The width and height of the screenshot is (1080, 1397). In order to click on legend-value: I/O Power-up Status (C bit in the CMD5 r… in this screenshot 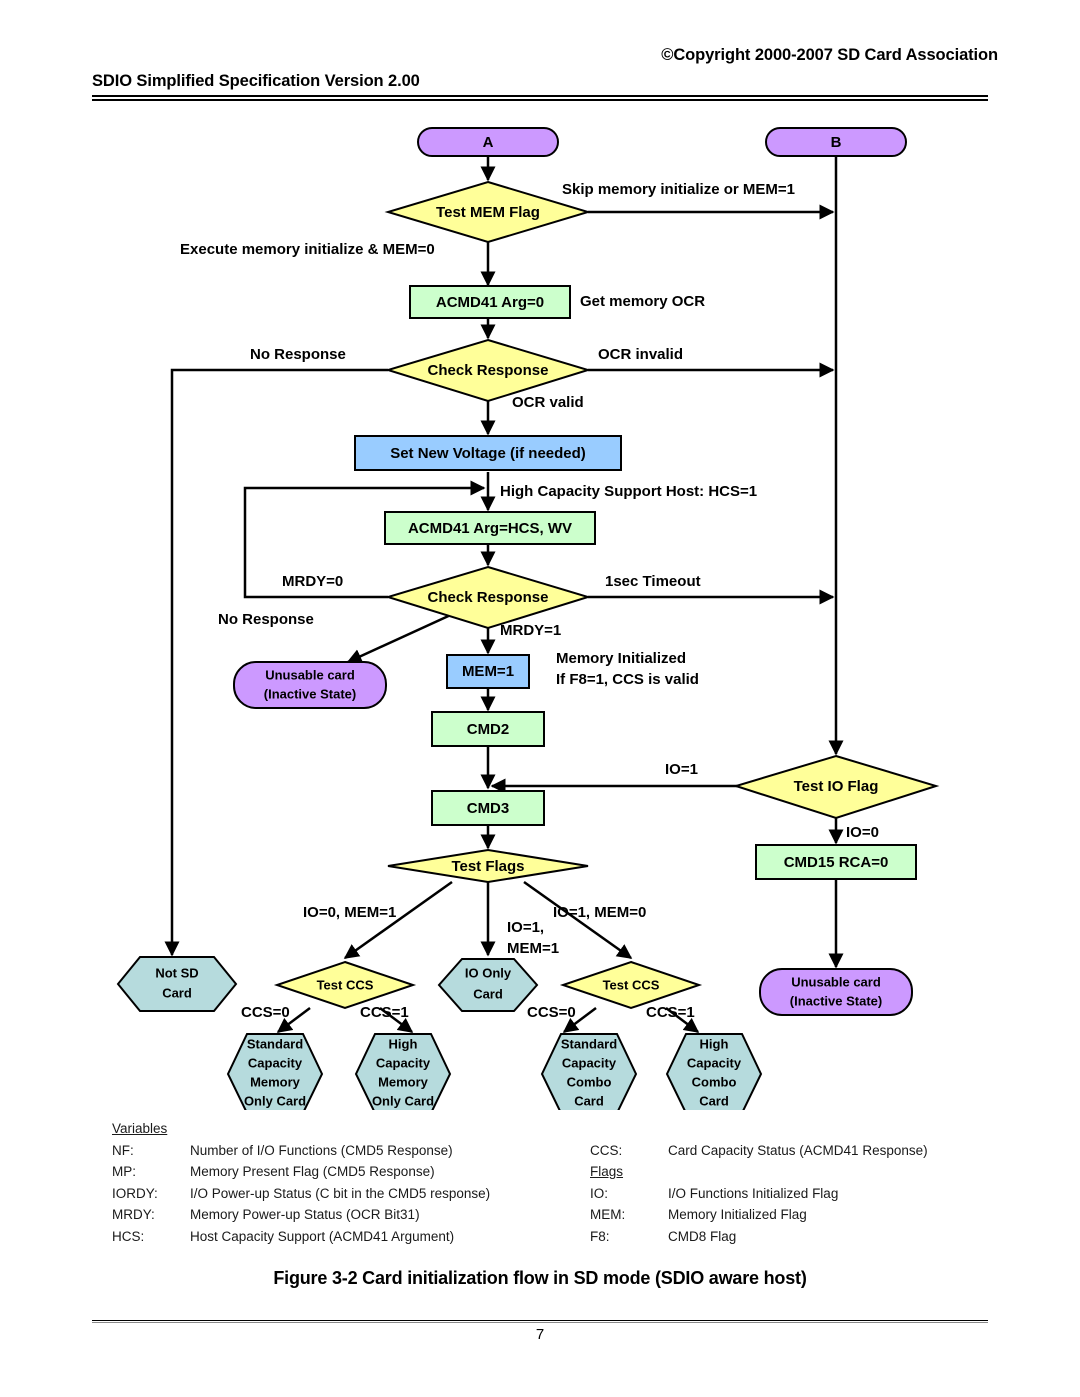, I will do `click(340, 1193)`.